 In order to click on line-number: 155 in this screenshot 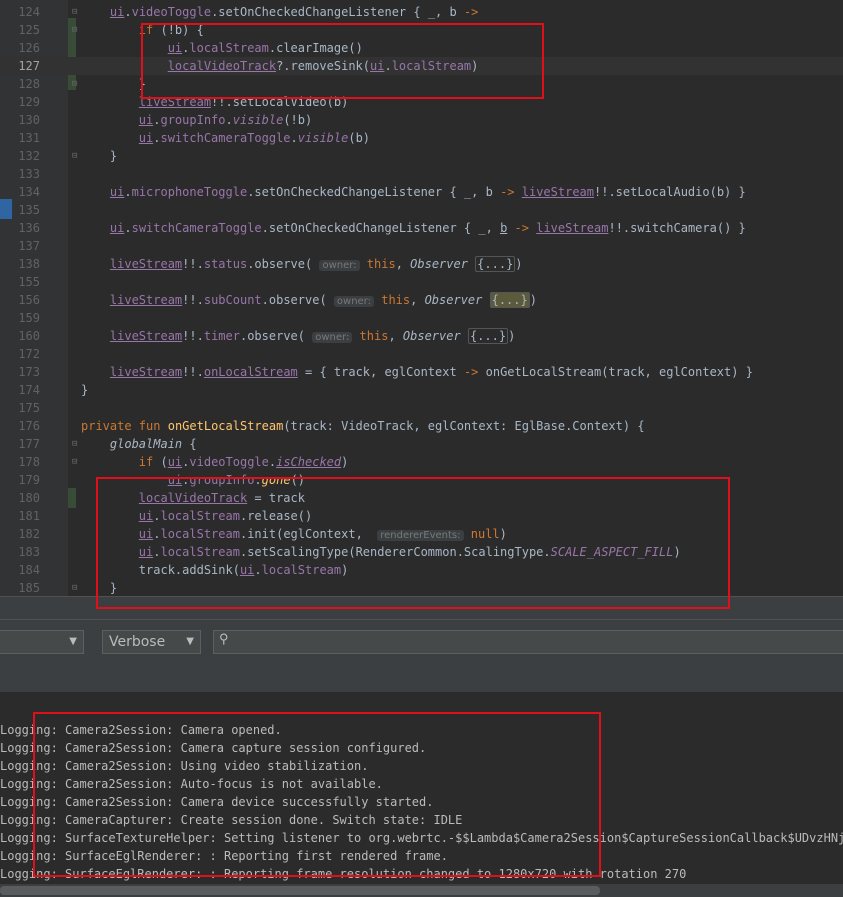, I will do `click(26, 282)`.